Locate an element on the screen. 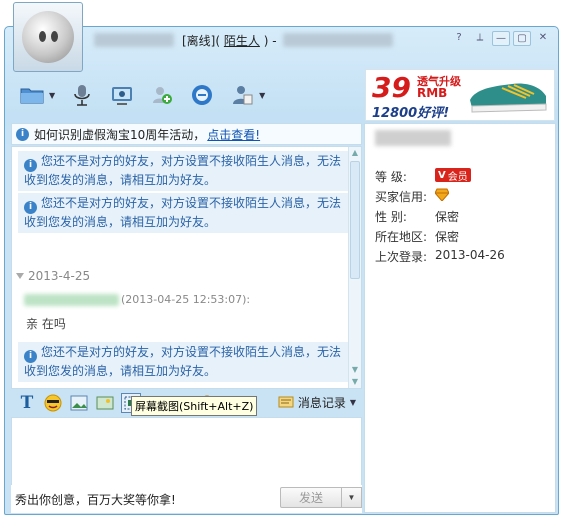 The height and width of the screenshot is (517, 565). browser-icon is located at coordinates (202, 95).